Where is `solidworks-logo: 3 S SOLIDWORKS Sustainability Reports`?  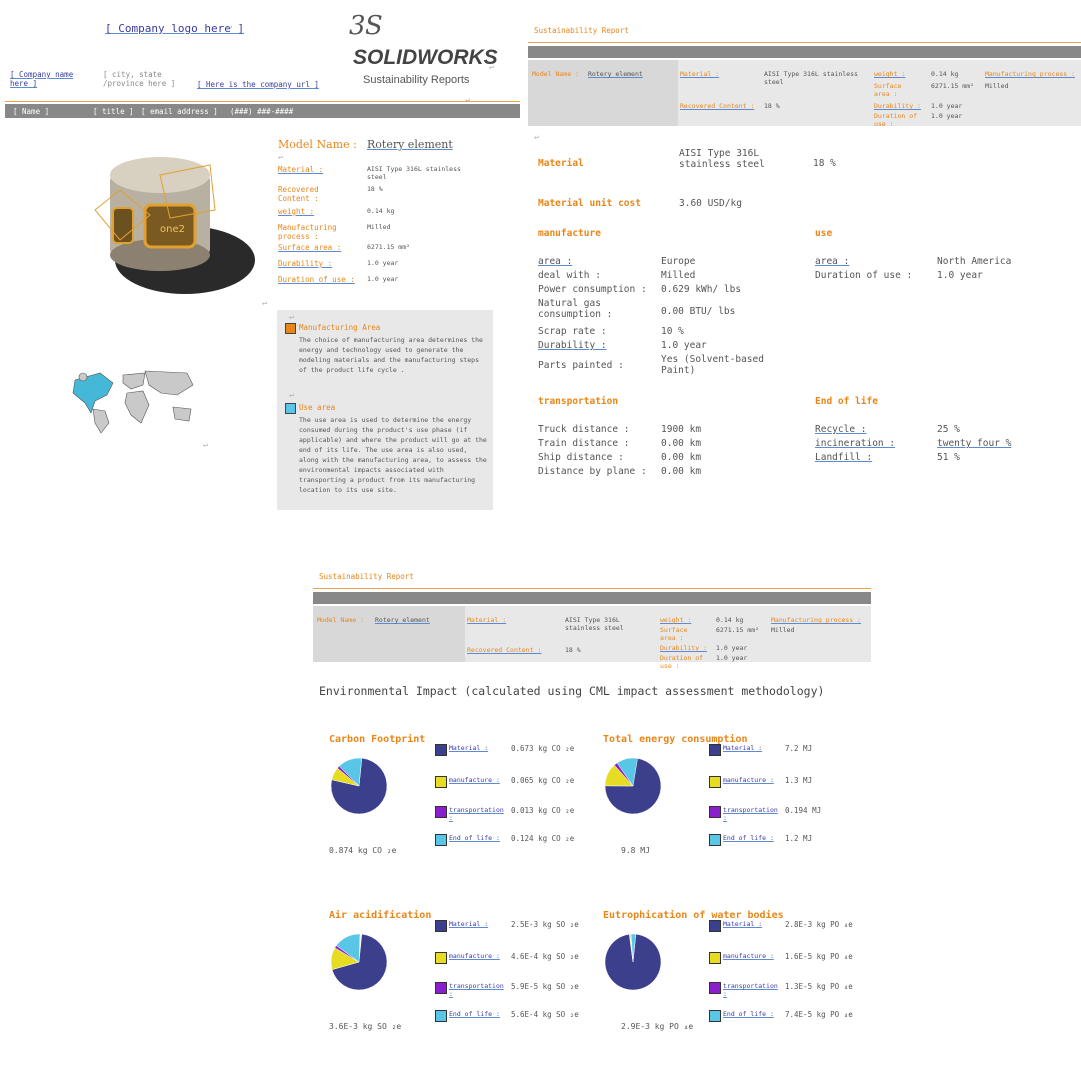
solidworks-logo: 3 S SOLIDWORKS Sustainability Reports is located at coordinates (416, 51).